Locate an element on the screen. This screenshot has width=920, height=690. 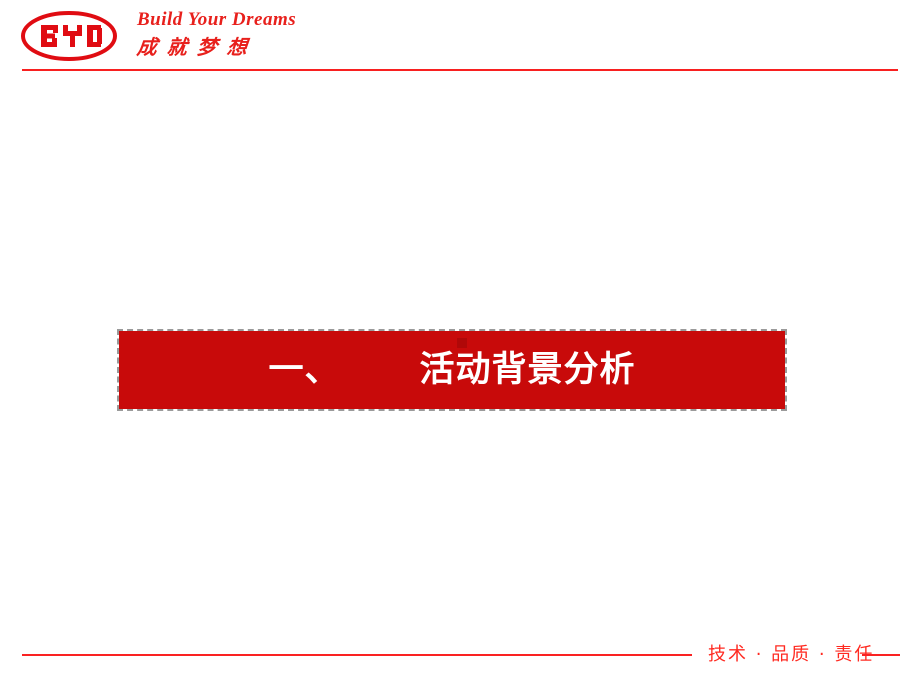
section-title-banner: 一、 活动背景分析 is located at coordinates (452, 370).